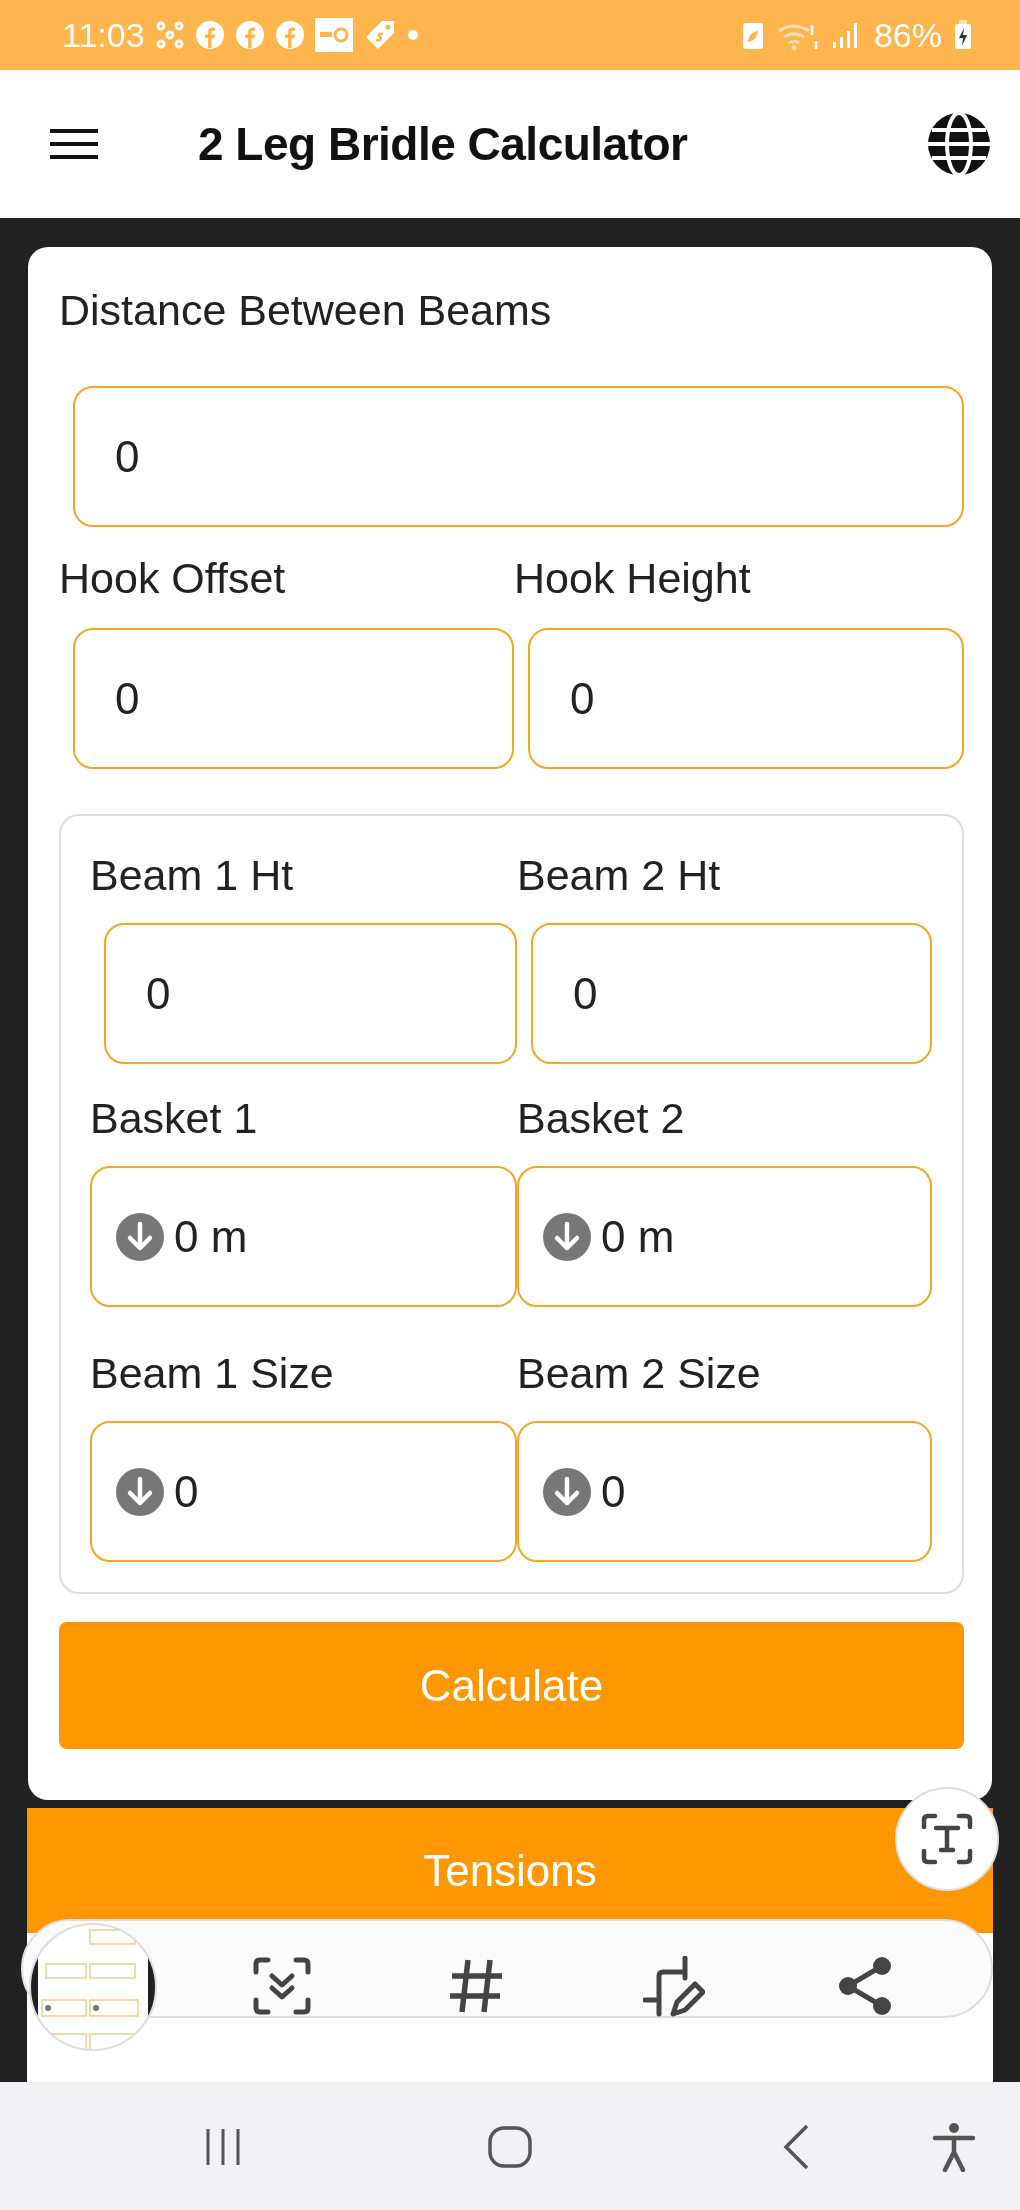 The image size is (1020, 2210). I want to click on field-label: Beam 2 Size, so click(639, 1373).